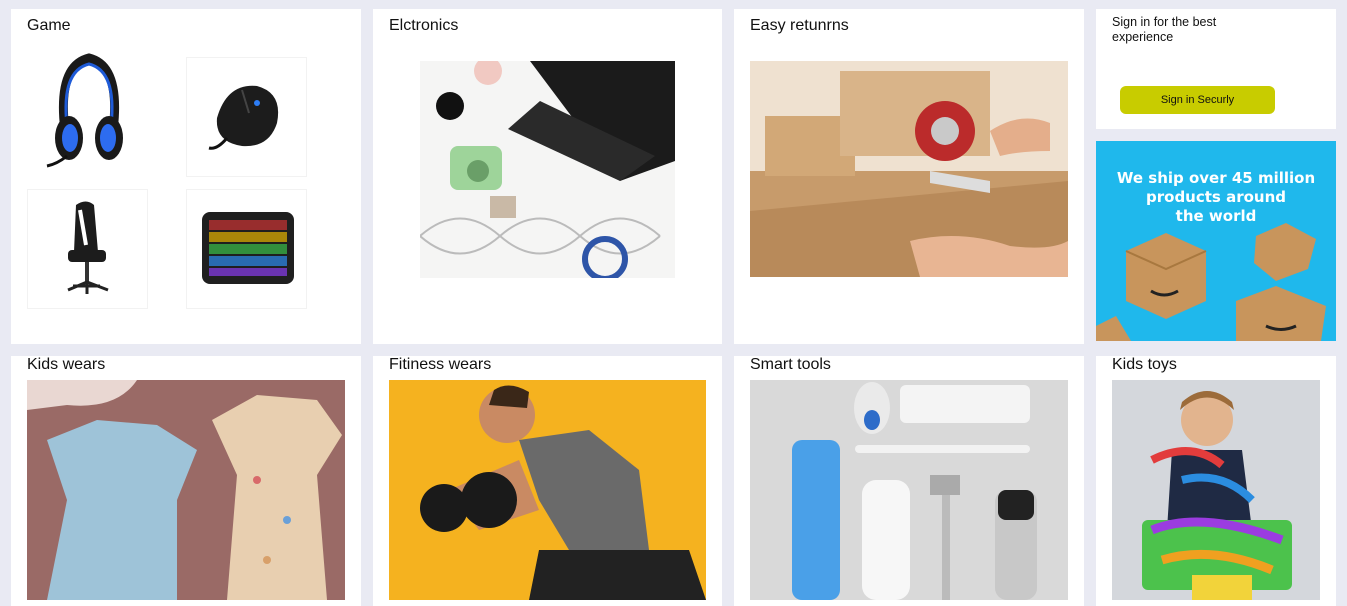 The height and width of the screenshot is (606, 1347). I want to click on card-title-returns: Easy retunrns, so click(799, 25).